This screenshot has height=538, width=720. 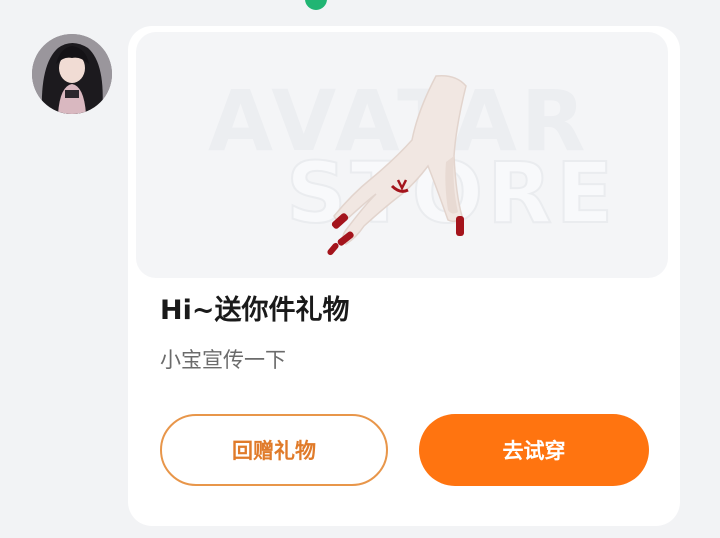 What do you see at coordinates (316, 5) in the screenshot?
I see `online-status-dot` at bounding box center [316, 5].